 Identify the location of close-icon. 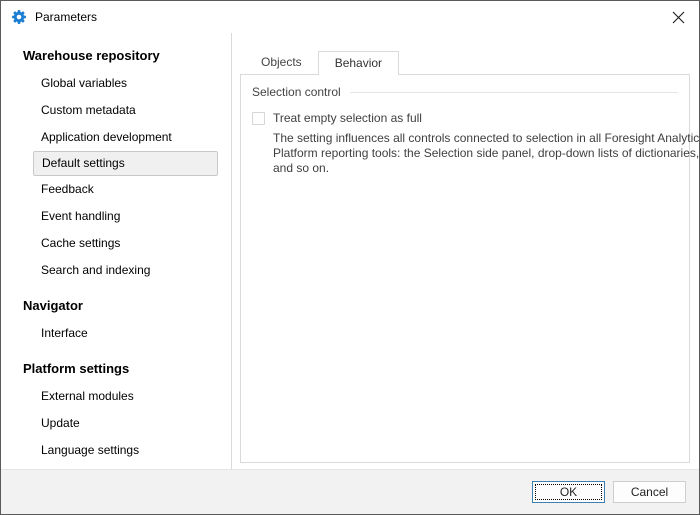
(678, 17).